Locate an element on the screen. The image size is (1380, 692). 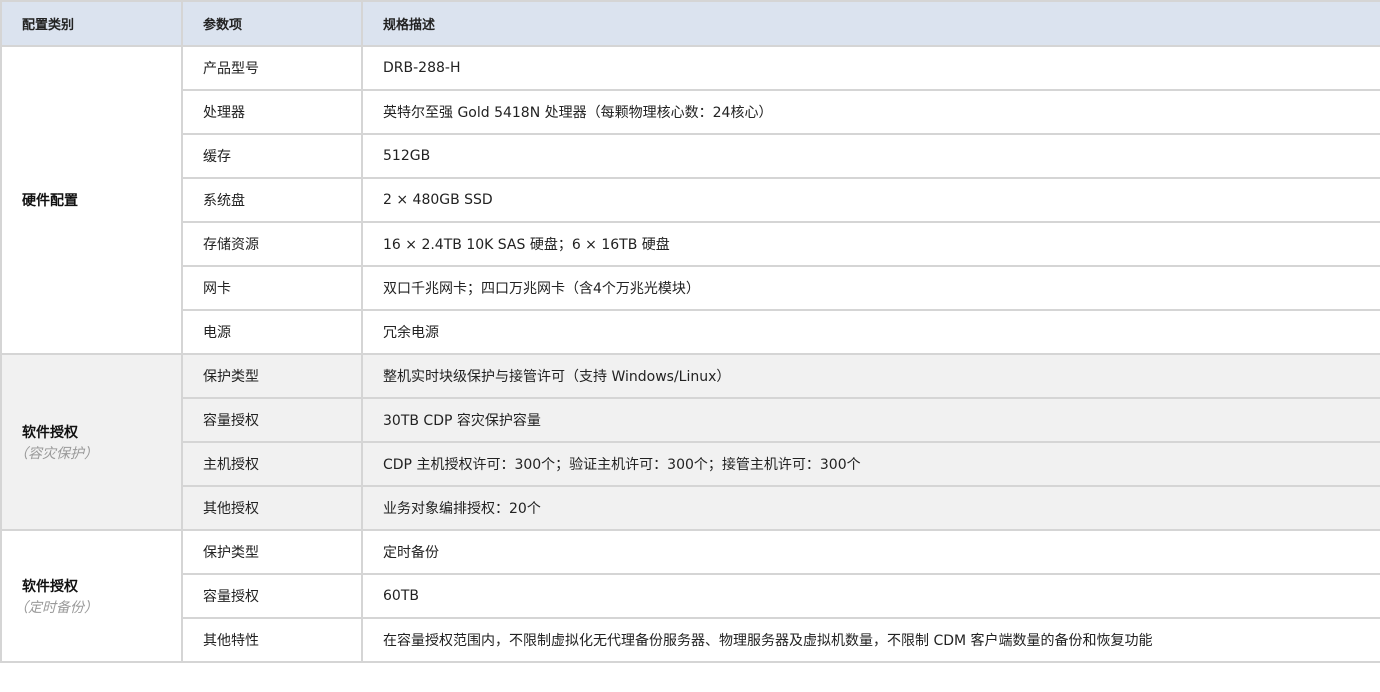
spec-cell: CDP 主机授权许可：300个；验证主机许可：300个；接管主机许可：300个 is located at coordinates (870, 464).